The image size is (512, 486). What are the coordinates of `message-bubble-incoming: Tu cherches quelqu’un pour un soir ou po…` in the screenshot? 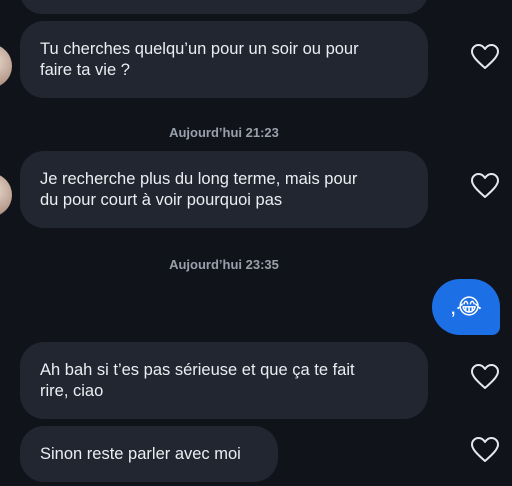 It's located at (224, 59).